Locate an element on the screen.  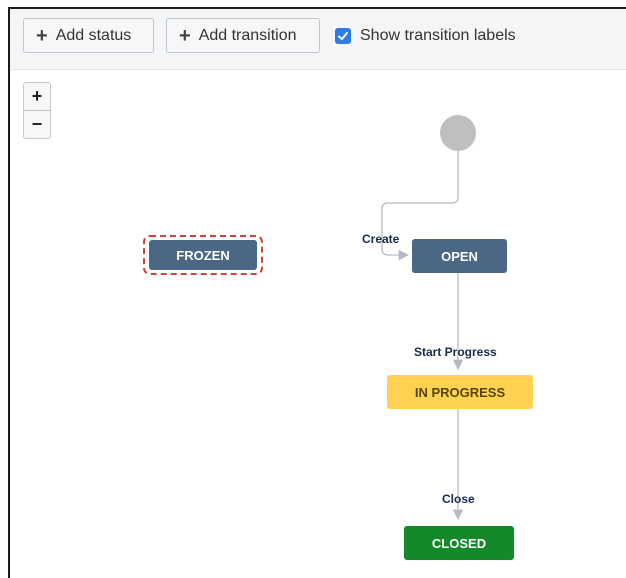
transition-label-start-progress: Start Progress is located at coordinates (455, 352).